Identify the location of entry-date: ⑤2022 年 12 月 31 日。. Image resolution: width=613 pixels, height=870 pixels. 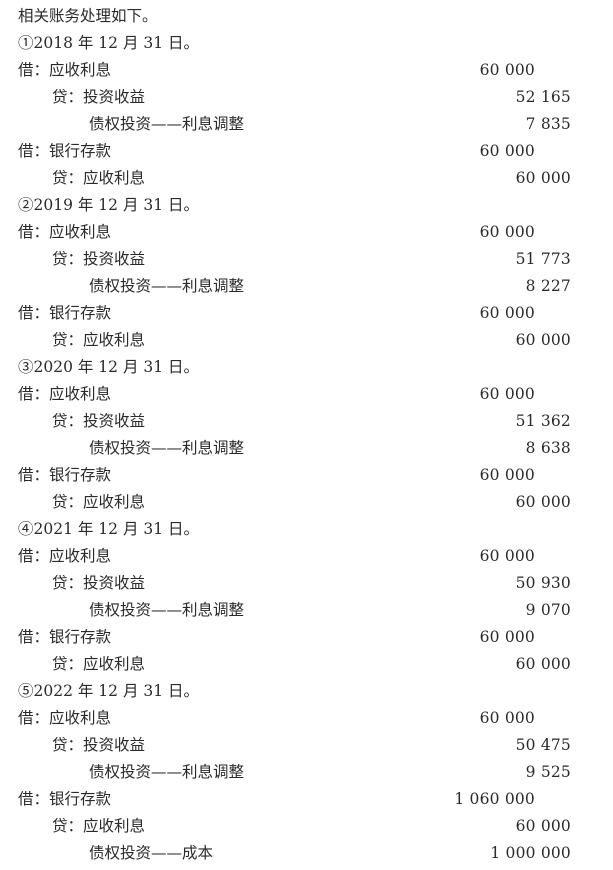
(109, 691).